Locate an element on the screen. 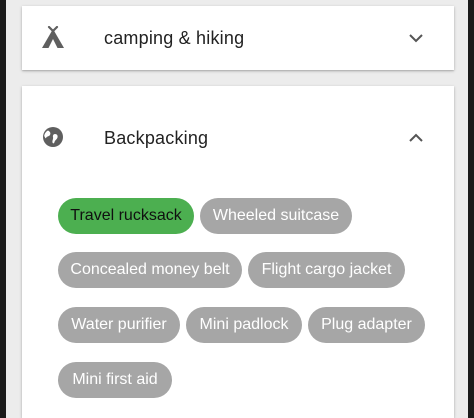  chevron-up-icon is located at coordinates (416, 138).